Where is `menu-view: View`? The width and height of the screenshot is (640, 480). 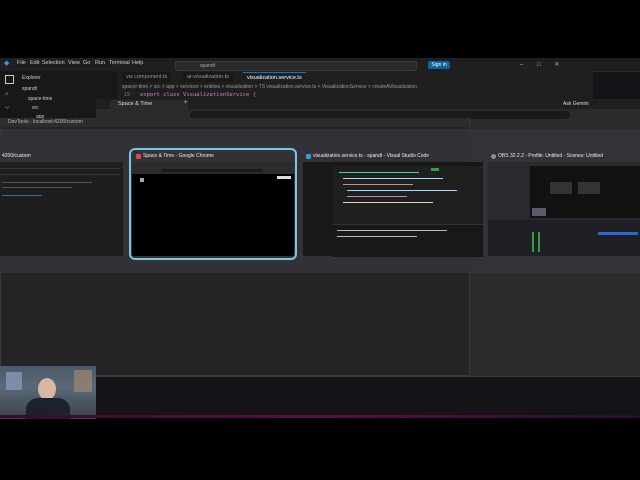
menu-view: View is located at coordinates (74, 63).